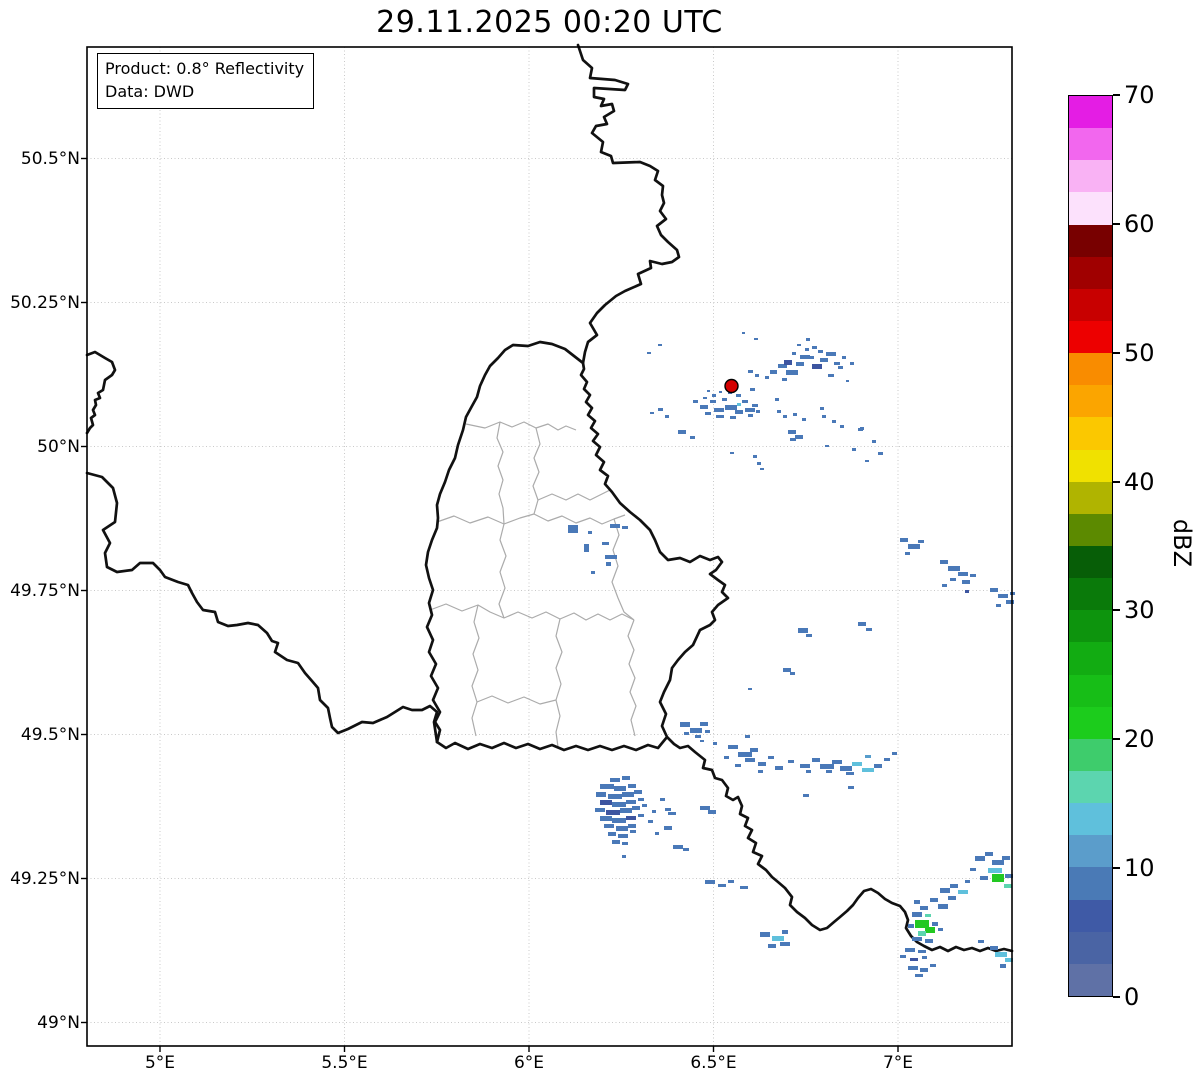 Image resolution: width=1202 pixels, height=1081 pixels. What do you see at coordinates (50, 158) in the screenshot?
I see `y-axis-tick-label: 50.5°N` at bounding box center [50, 158].